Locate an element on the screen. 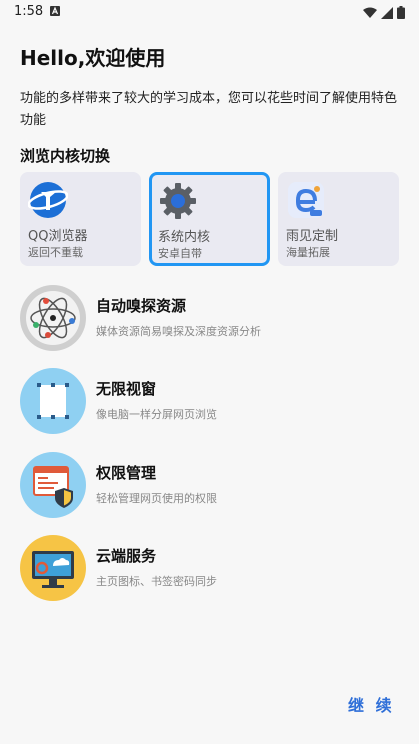 The height and width of the screenshot is (744, 419). feature-title: 云端服务 is located at coordinates (126, 556).